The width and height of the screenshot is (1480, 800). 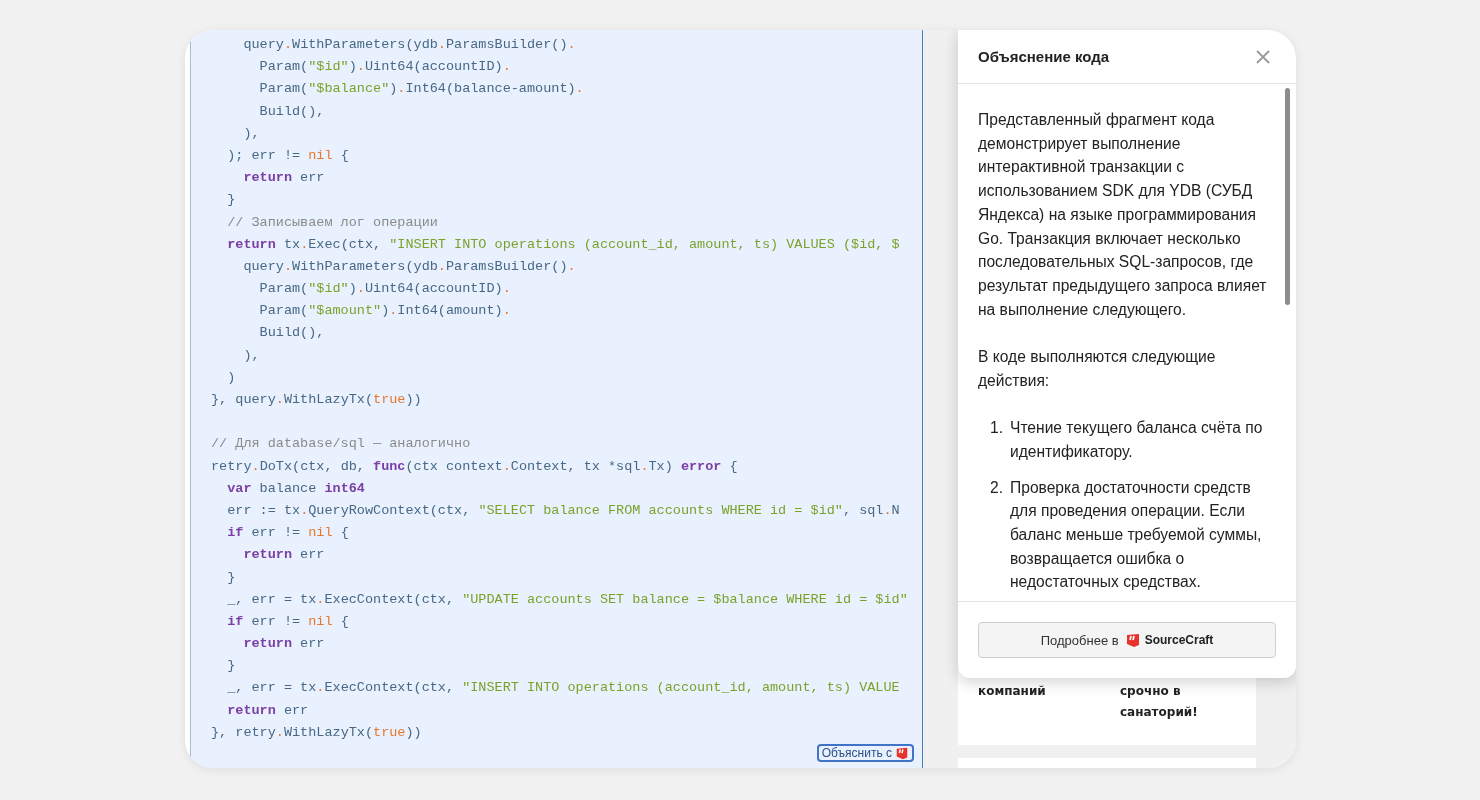 I want to click on code-line: return tx.Exec(ctx, "INSERT INTO operations (account_id, amount, ts) VALUES ($id, $, so click(x=563, y=244).